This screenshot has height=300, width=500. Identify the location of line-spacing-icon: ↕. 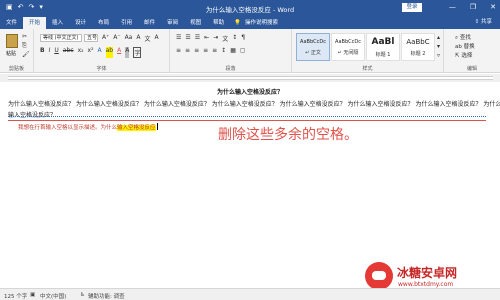
(223, 50).